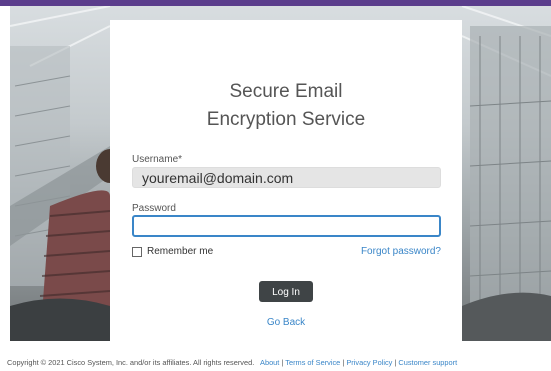  I want to click on login-button: Log In, so click(286, 291).